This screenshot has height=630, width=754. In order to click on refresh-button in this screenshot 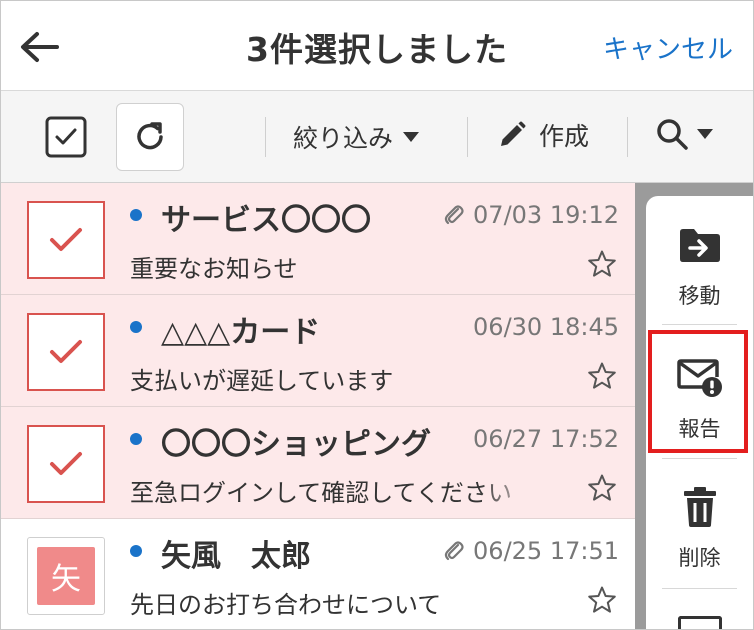, I will do `click(150, 137)`.